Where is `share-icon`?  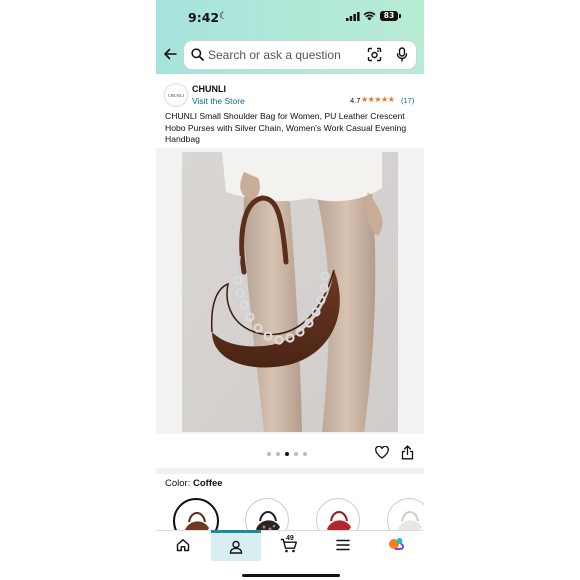 share-icon is located at coordinates (407, 452).